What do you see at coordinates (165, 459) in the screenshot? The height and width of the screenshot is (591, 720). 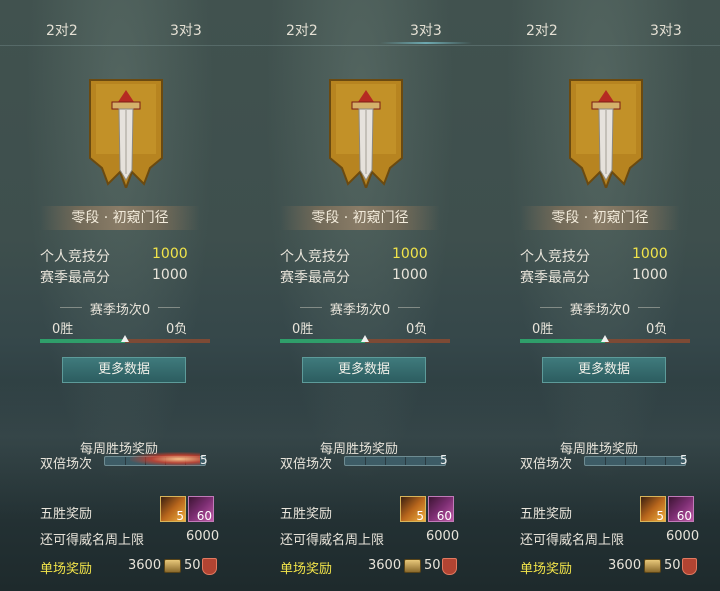 I see `double-glow-effect` at bounding box center [165, 459].